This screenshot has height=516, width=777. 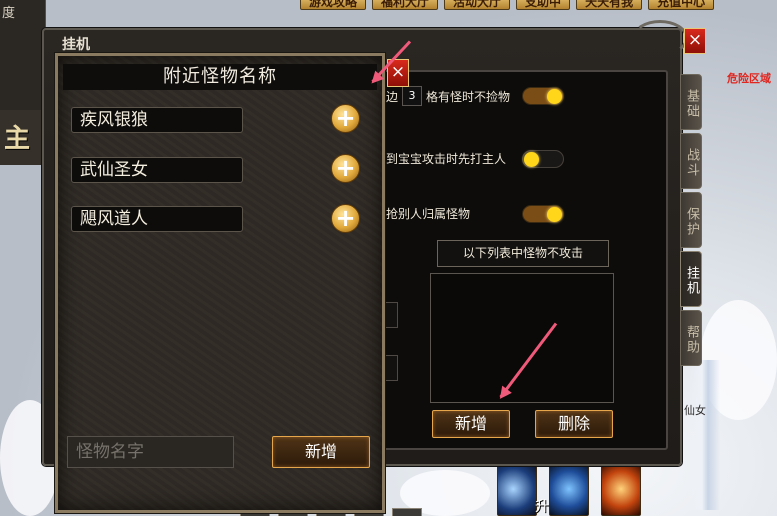 I want to click on top-btn-welfare: 福利大厅, so click(x=405, y=5).